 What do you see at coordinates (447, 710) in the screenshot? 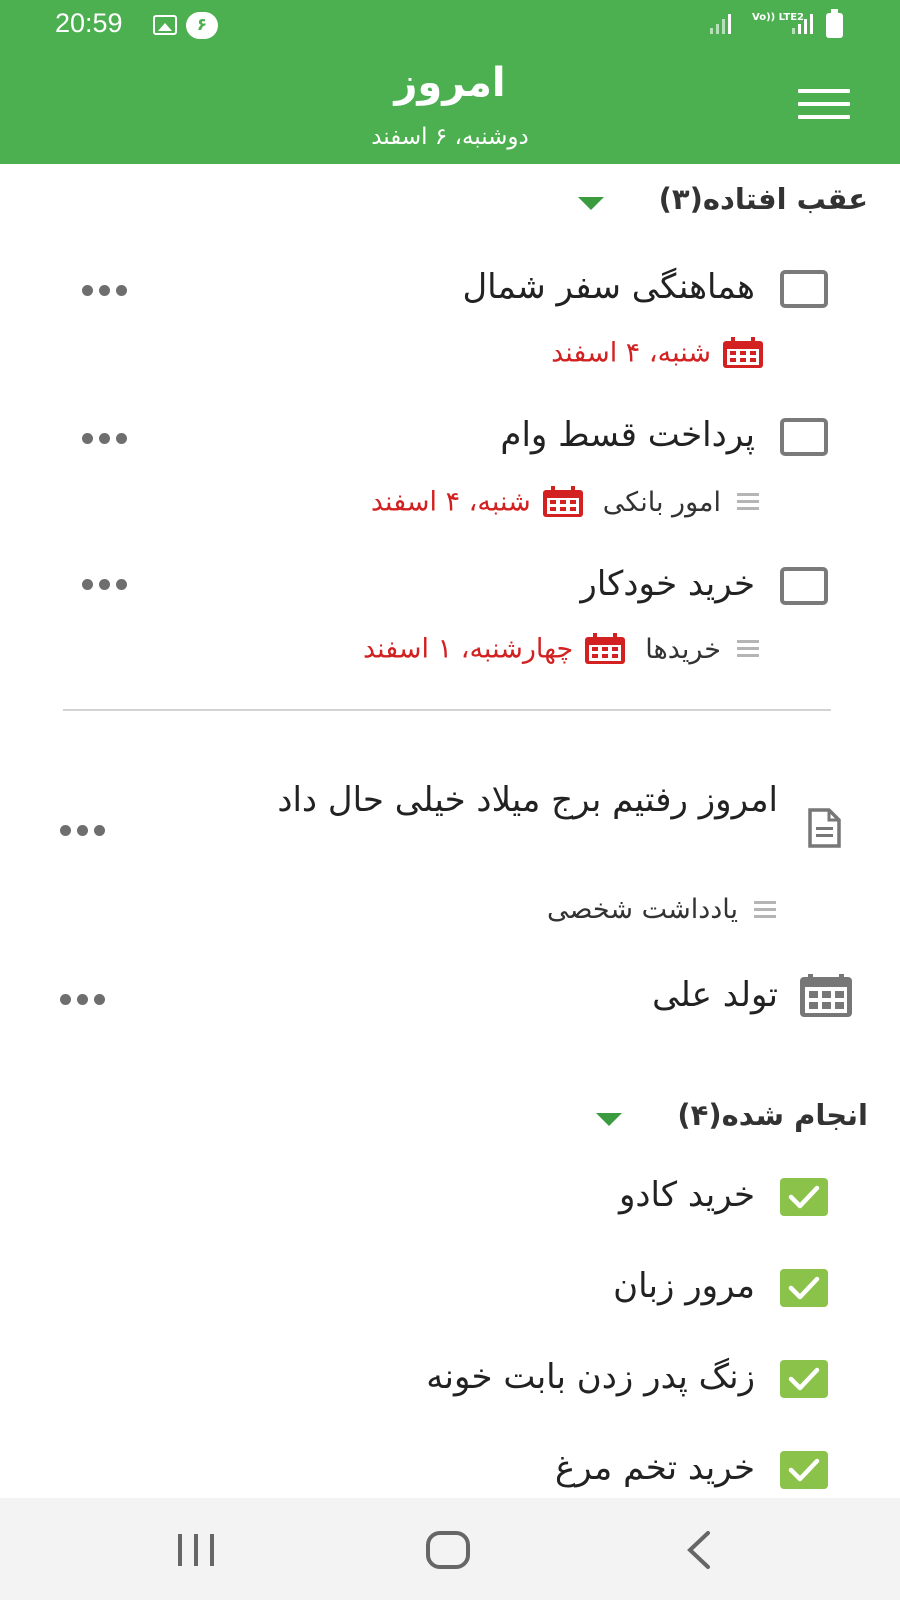
I see `divider` at bounding box center [447, 710].